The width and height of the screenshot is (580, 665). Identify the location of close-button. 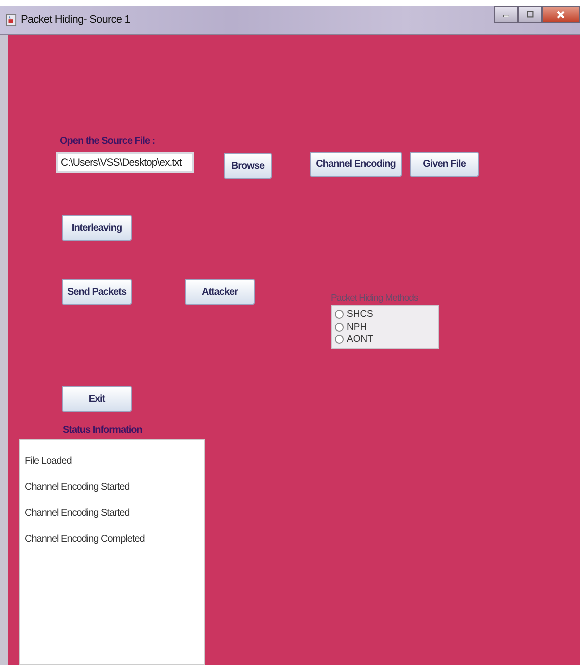
(561, 14).